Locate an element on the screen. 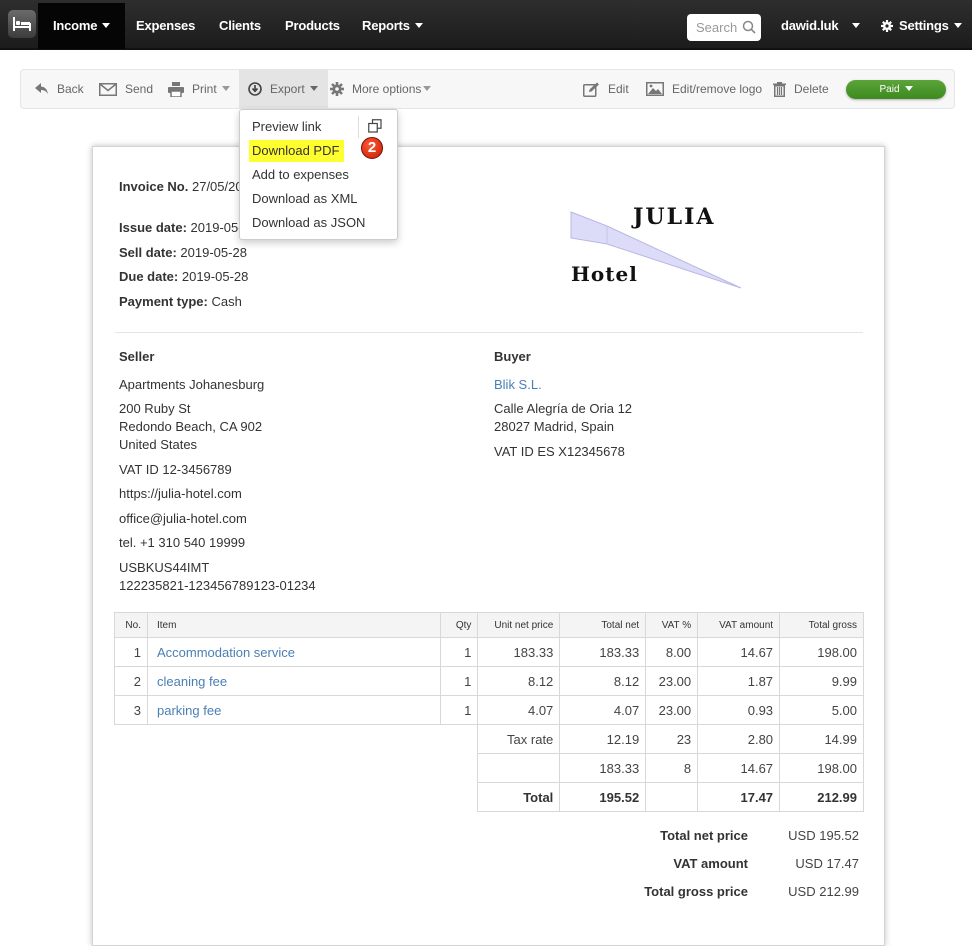 This screenshot has width=972, height=946. export-label: Export is located at coordinates (287, 89).